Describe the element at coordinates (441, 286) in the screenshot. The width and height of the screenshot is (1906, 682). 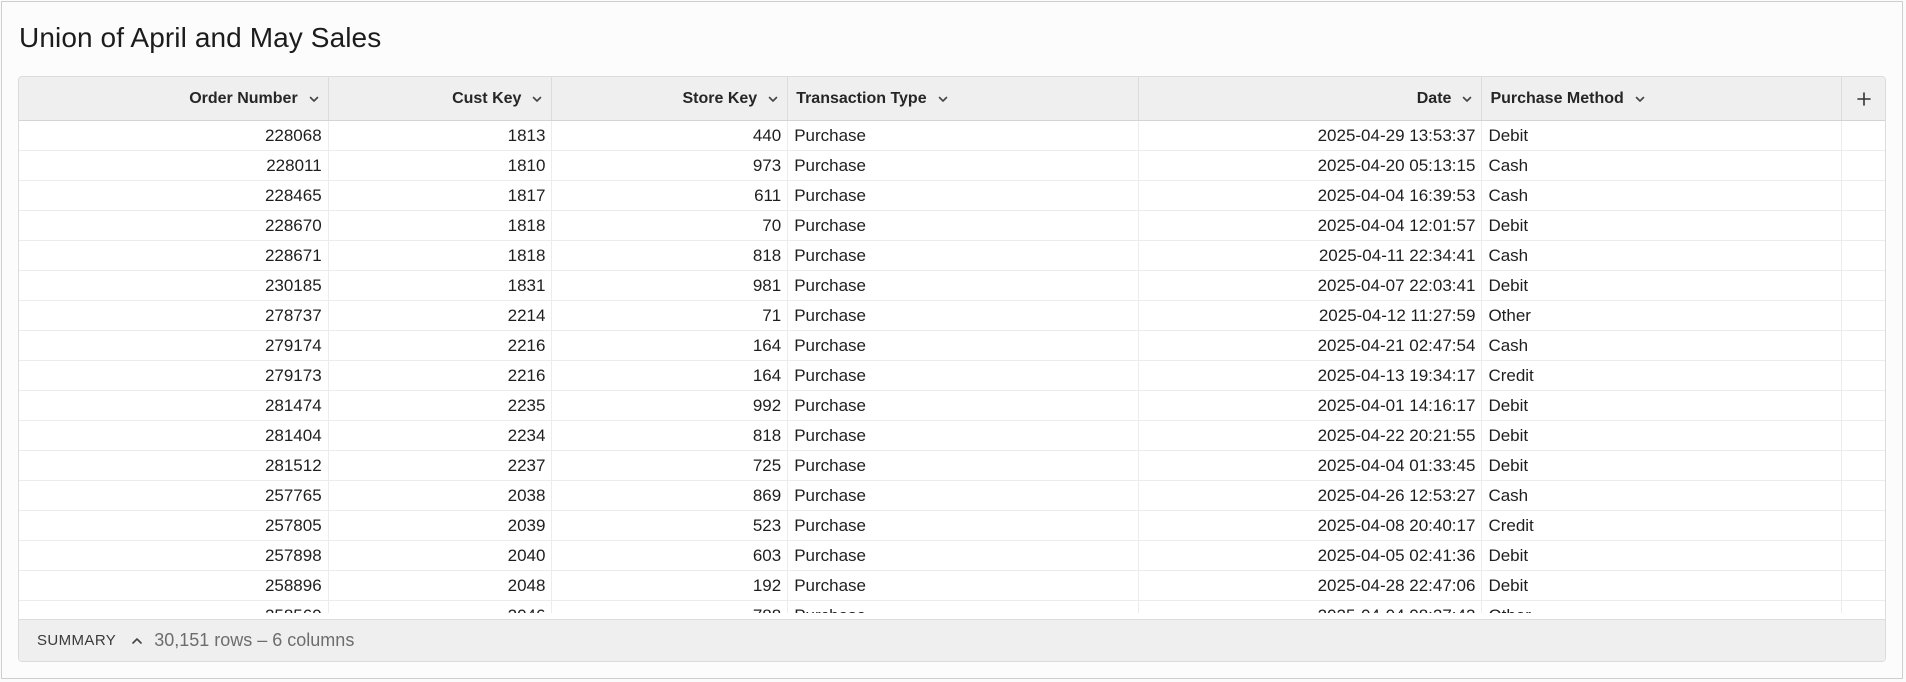
I see `table-cell: 1831` at that location.